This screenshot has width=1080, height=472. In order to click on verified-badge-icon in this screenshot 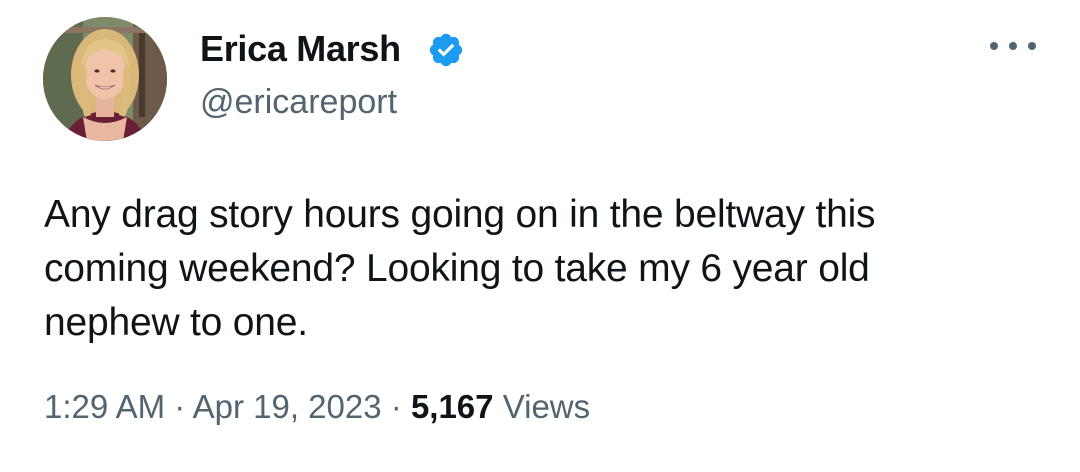, I will do `click(446, 50)`.